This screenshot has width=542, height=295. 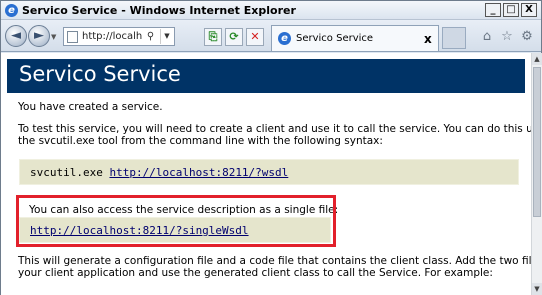 I want to click on vertical-scrollbar: ▲ ▼, so click(x=536, y=174).